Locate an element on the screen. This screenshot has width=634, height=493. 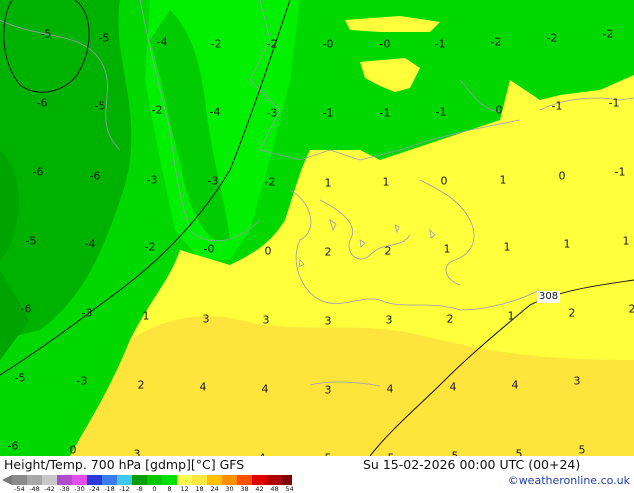
scale-tick-label: -24 is located at coordinates (94, 489).